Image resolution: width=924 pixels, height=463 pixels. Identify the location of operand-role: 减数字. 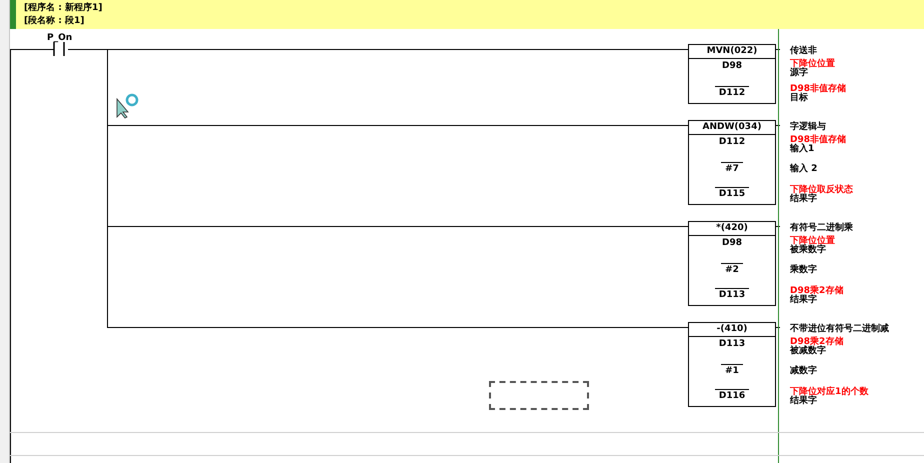
(803, 371).